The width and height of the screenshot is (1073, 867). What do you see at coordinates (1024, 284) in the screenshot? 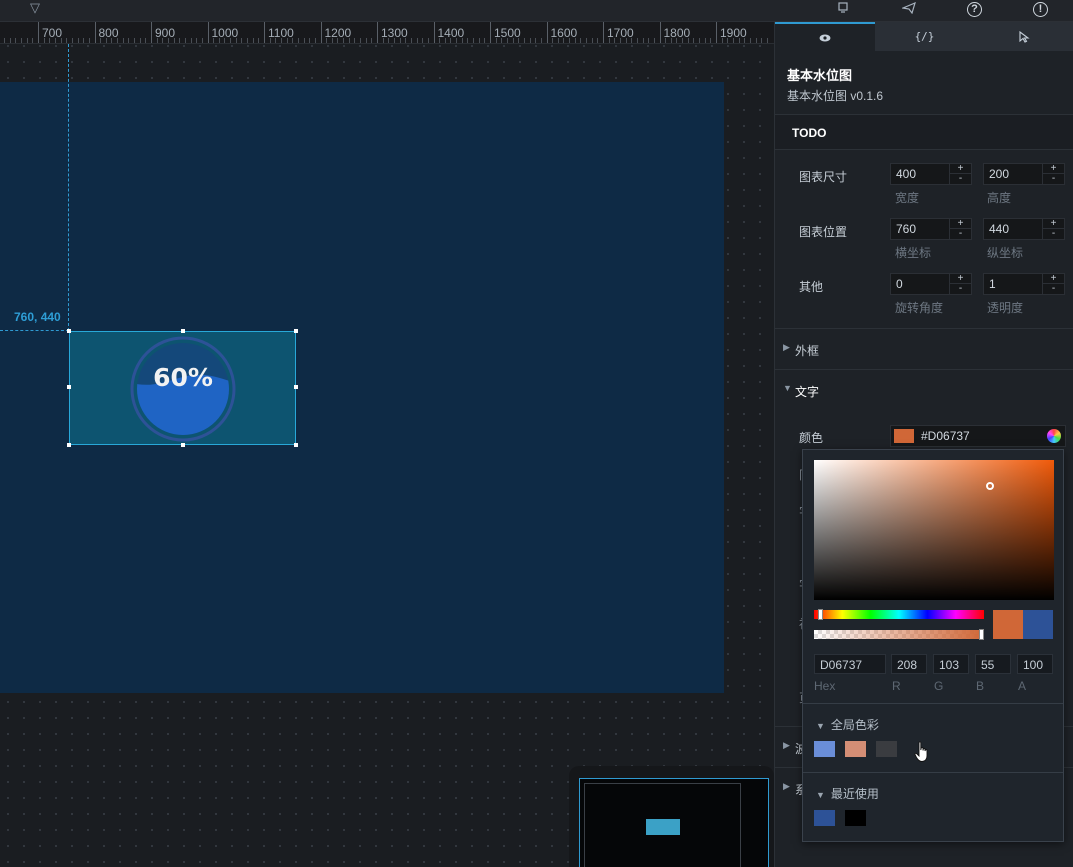
I see `opacity-input: 1 + -` at bounding box center [1024, 284].